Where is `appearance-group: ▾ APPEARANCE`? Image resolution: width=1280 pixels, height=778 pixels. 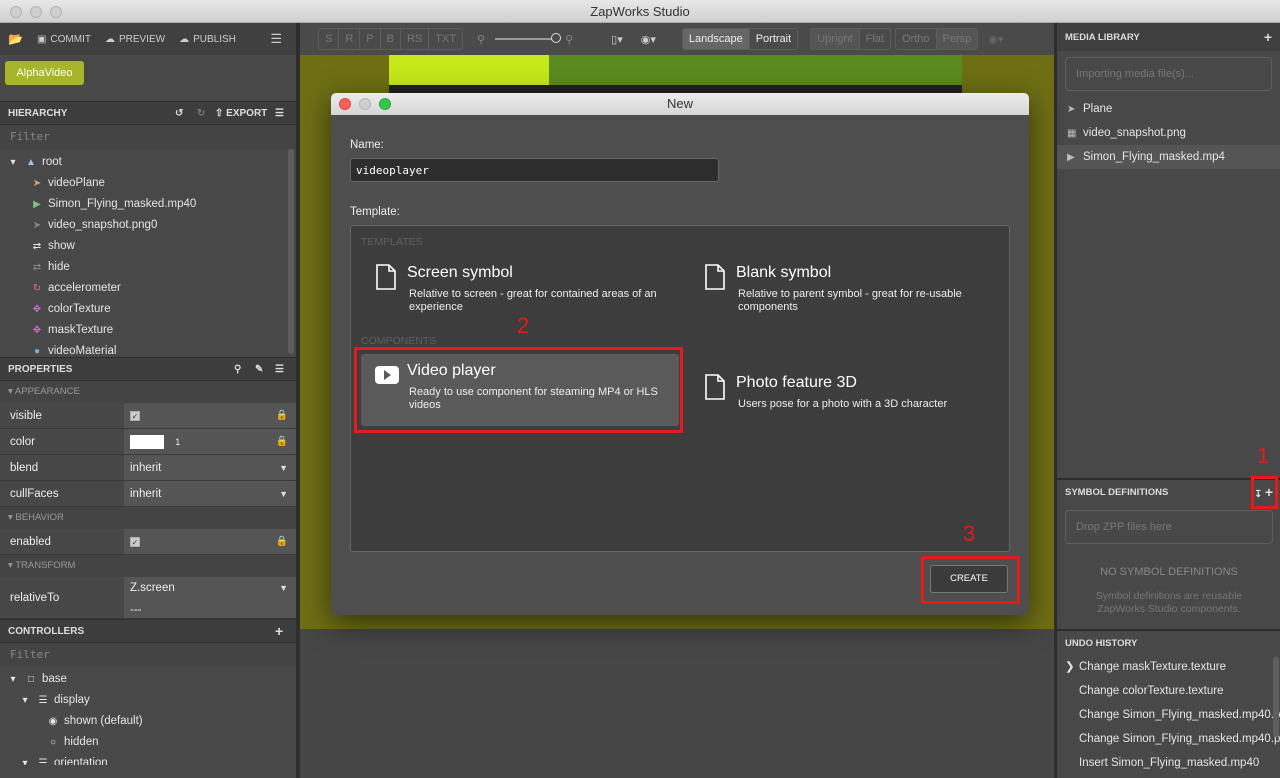 appearance-group: ▾ APPEARANCE is located at coordinates (148, 392).